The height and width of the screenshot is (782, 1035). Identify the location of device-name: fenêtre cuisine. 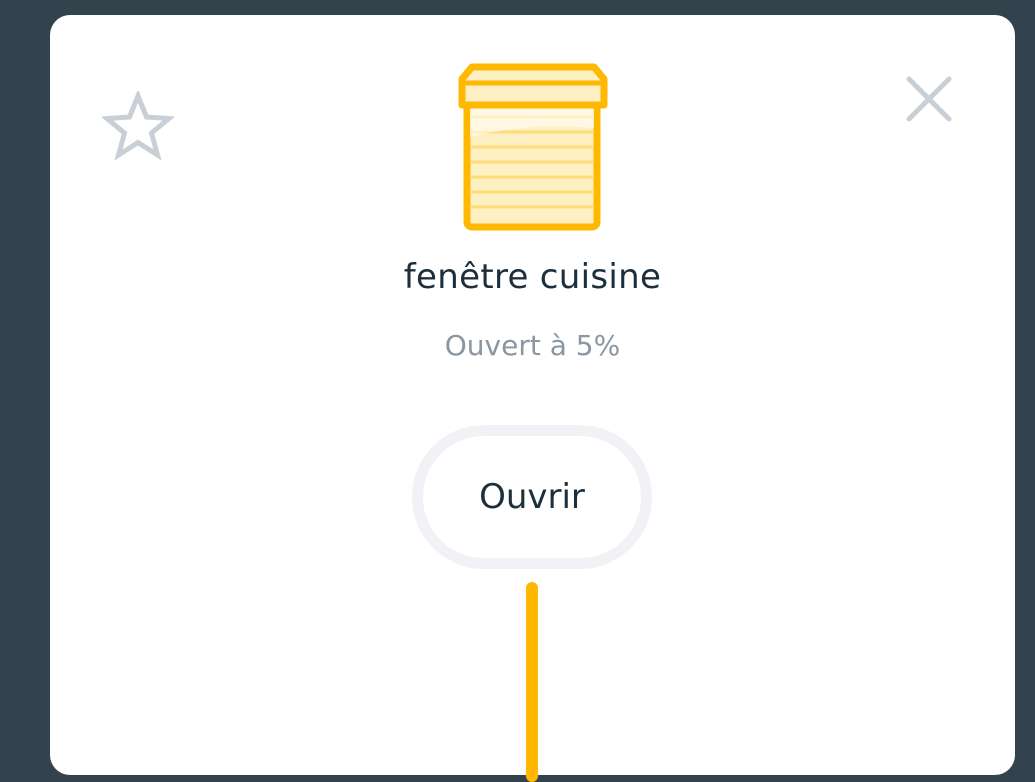
(532, 277).